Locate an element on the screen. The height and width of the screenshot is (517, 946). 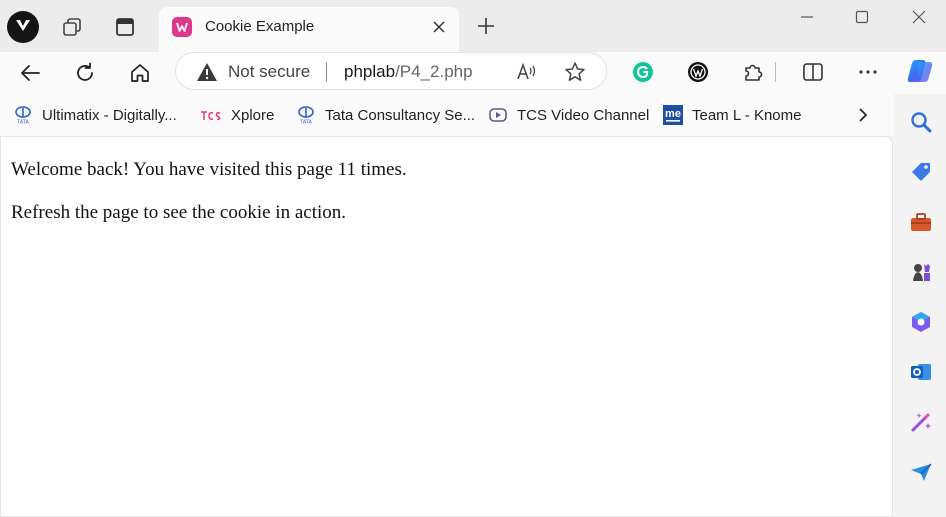
edge-sidebar is located at coordinates (920, 305).